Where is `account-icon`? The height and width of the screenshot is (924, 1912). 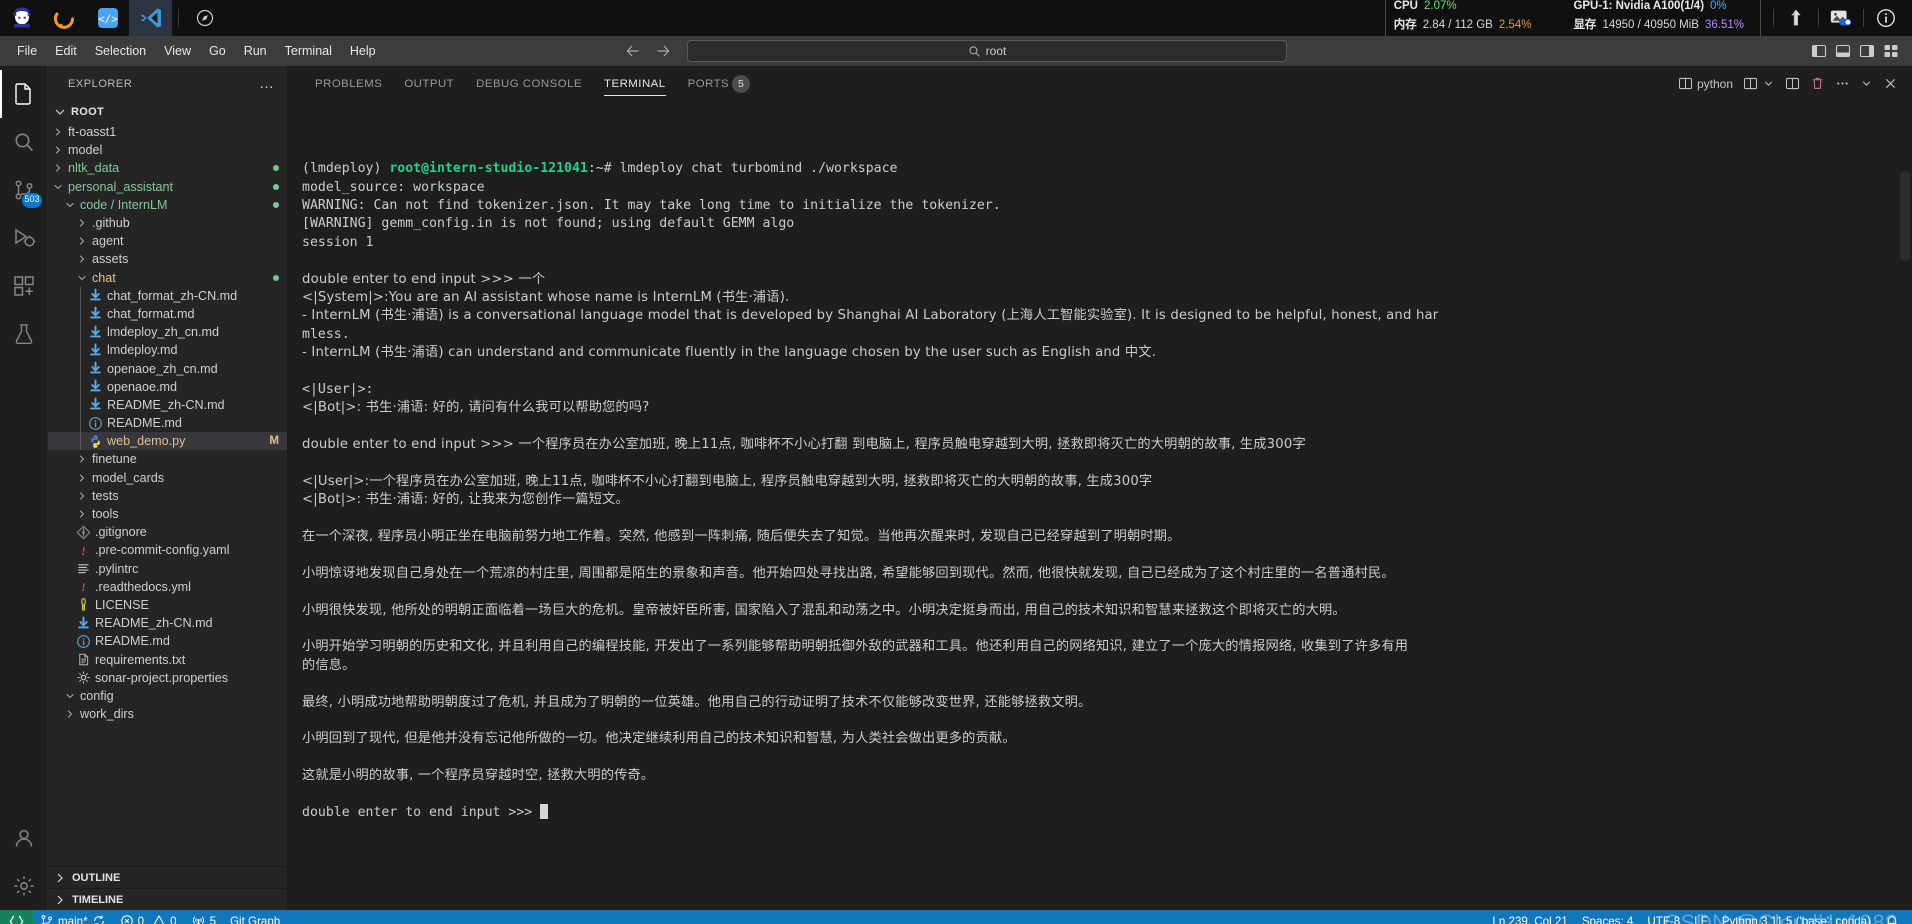
account-icon is located at coordinates (24, 838).